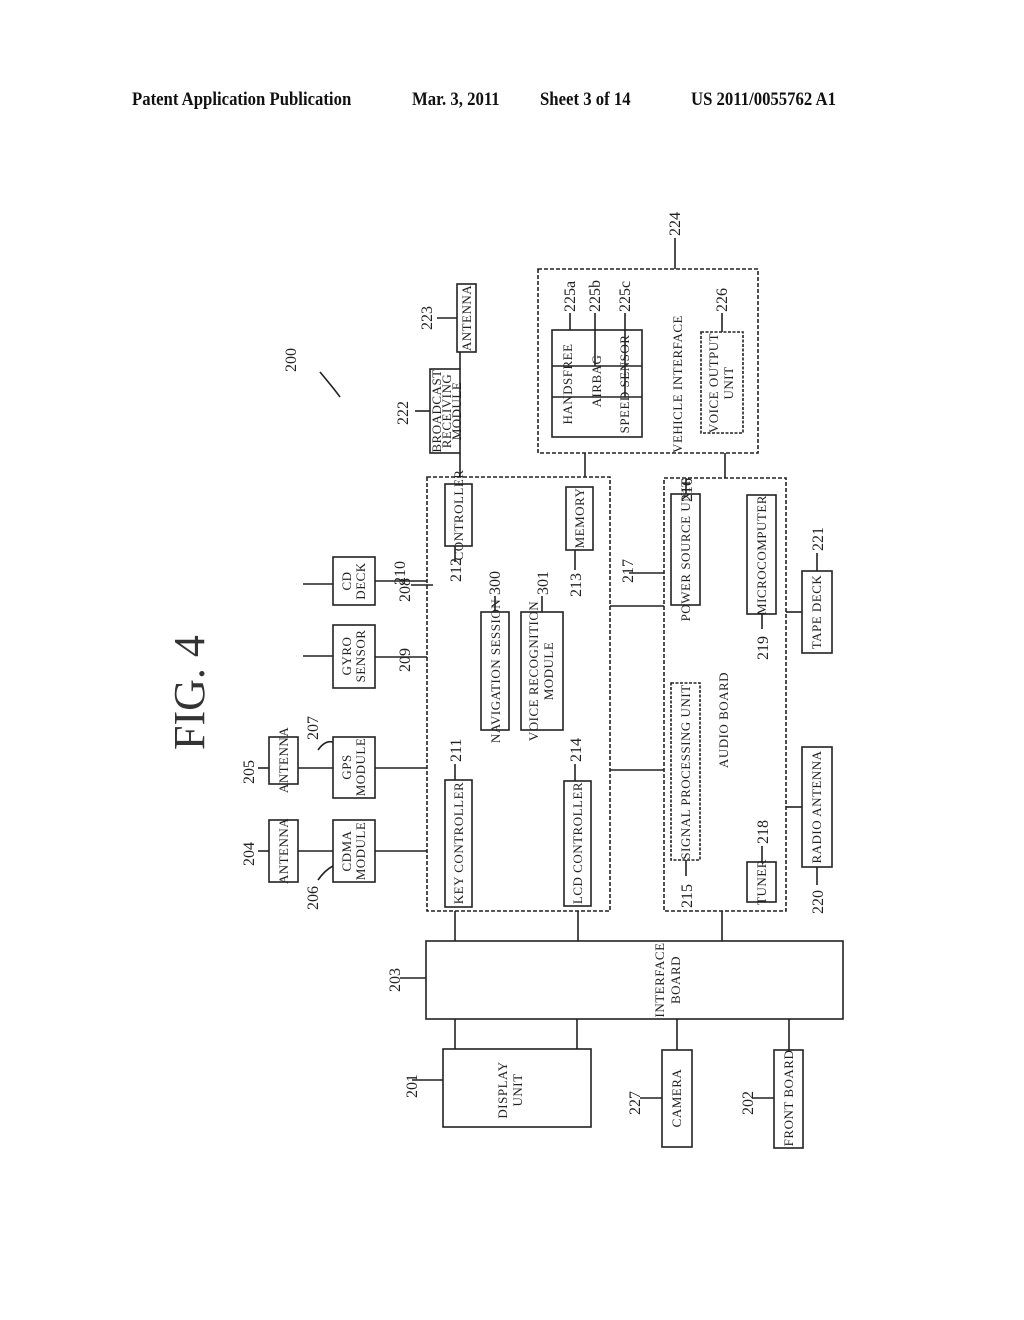 This screenshot has height=1320, width=1024. What do you see at coordinates (677, 384) in the screenshot?
I see `label-vehicle-interface: VEHICLE INTERFACE` at bounding box center [677, 384].